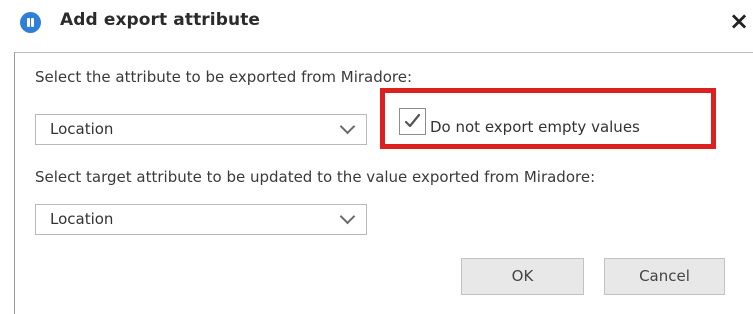 This screenshot has width=753, height=314. Describe the element at coordinates (82, 129) in the screenshot. I see `source-attribute-value: Location` at that location.